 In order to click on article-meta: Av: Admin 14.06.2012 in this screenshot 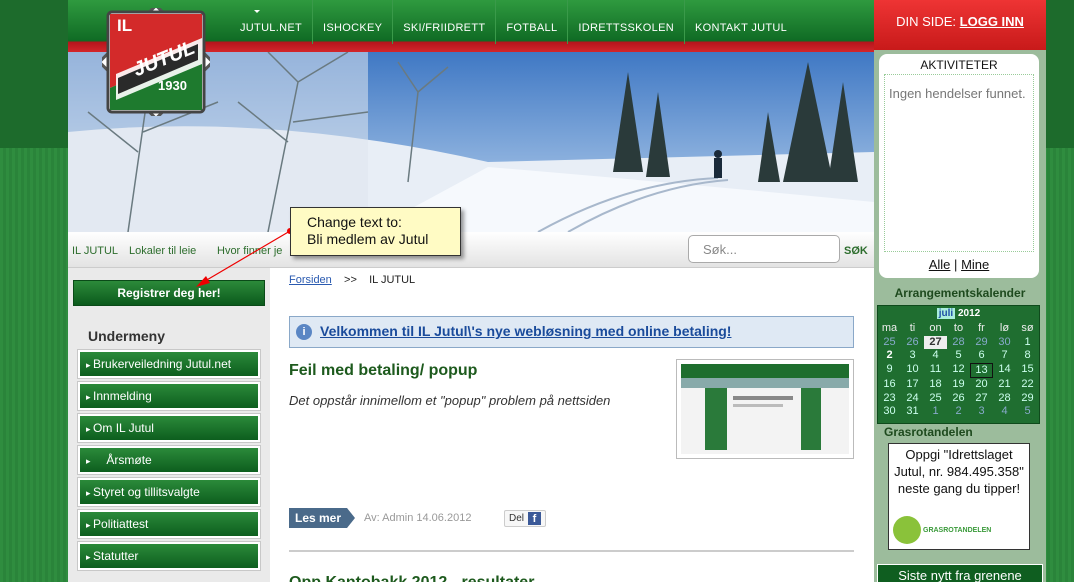, I will do `click(418, 518)`.